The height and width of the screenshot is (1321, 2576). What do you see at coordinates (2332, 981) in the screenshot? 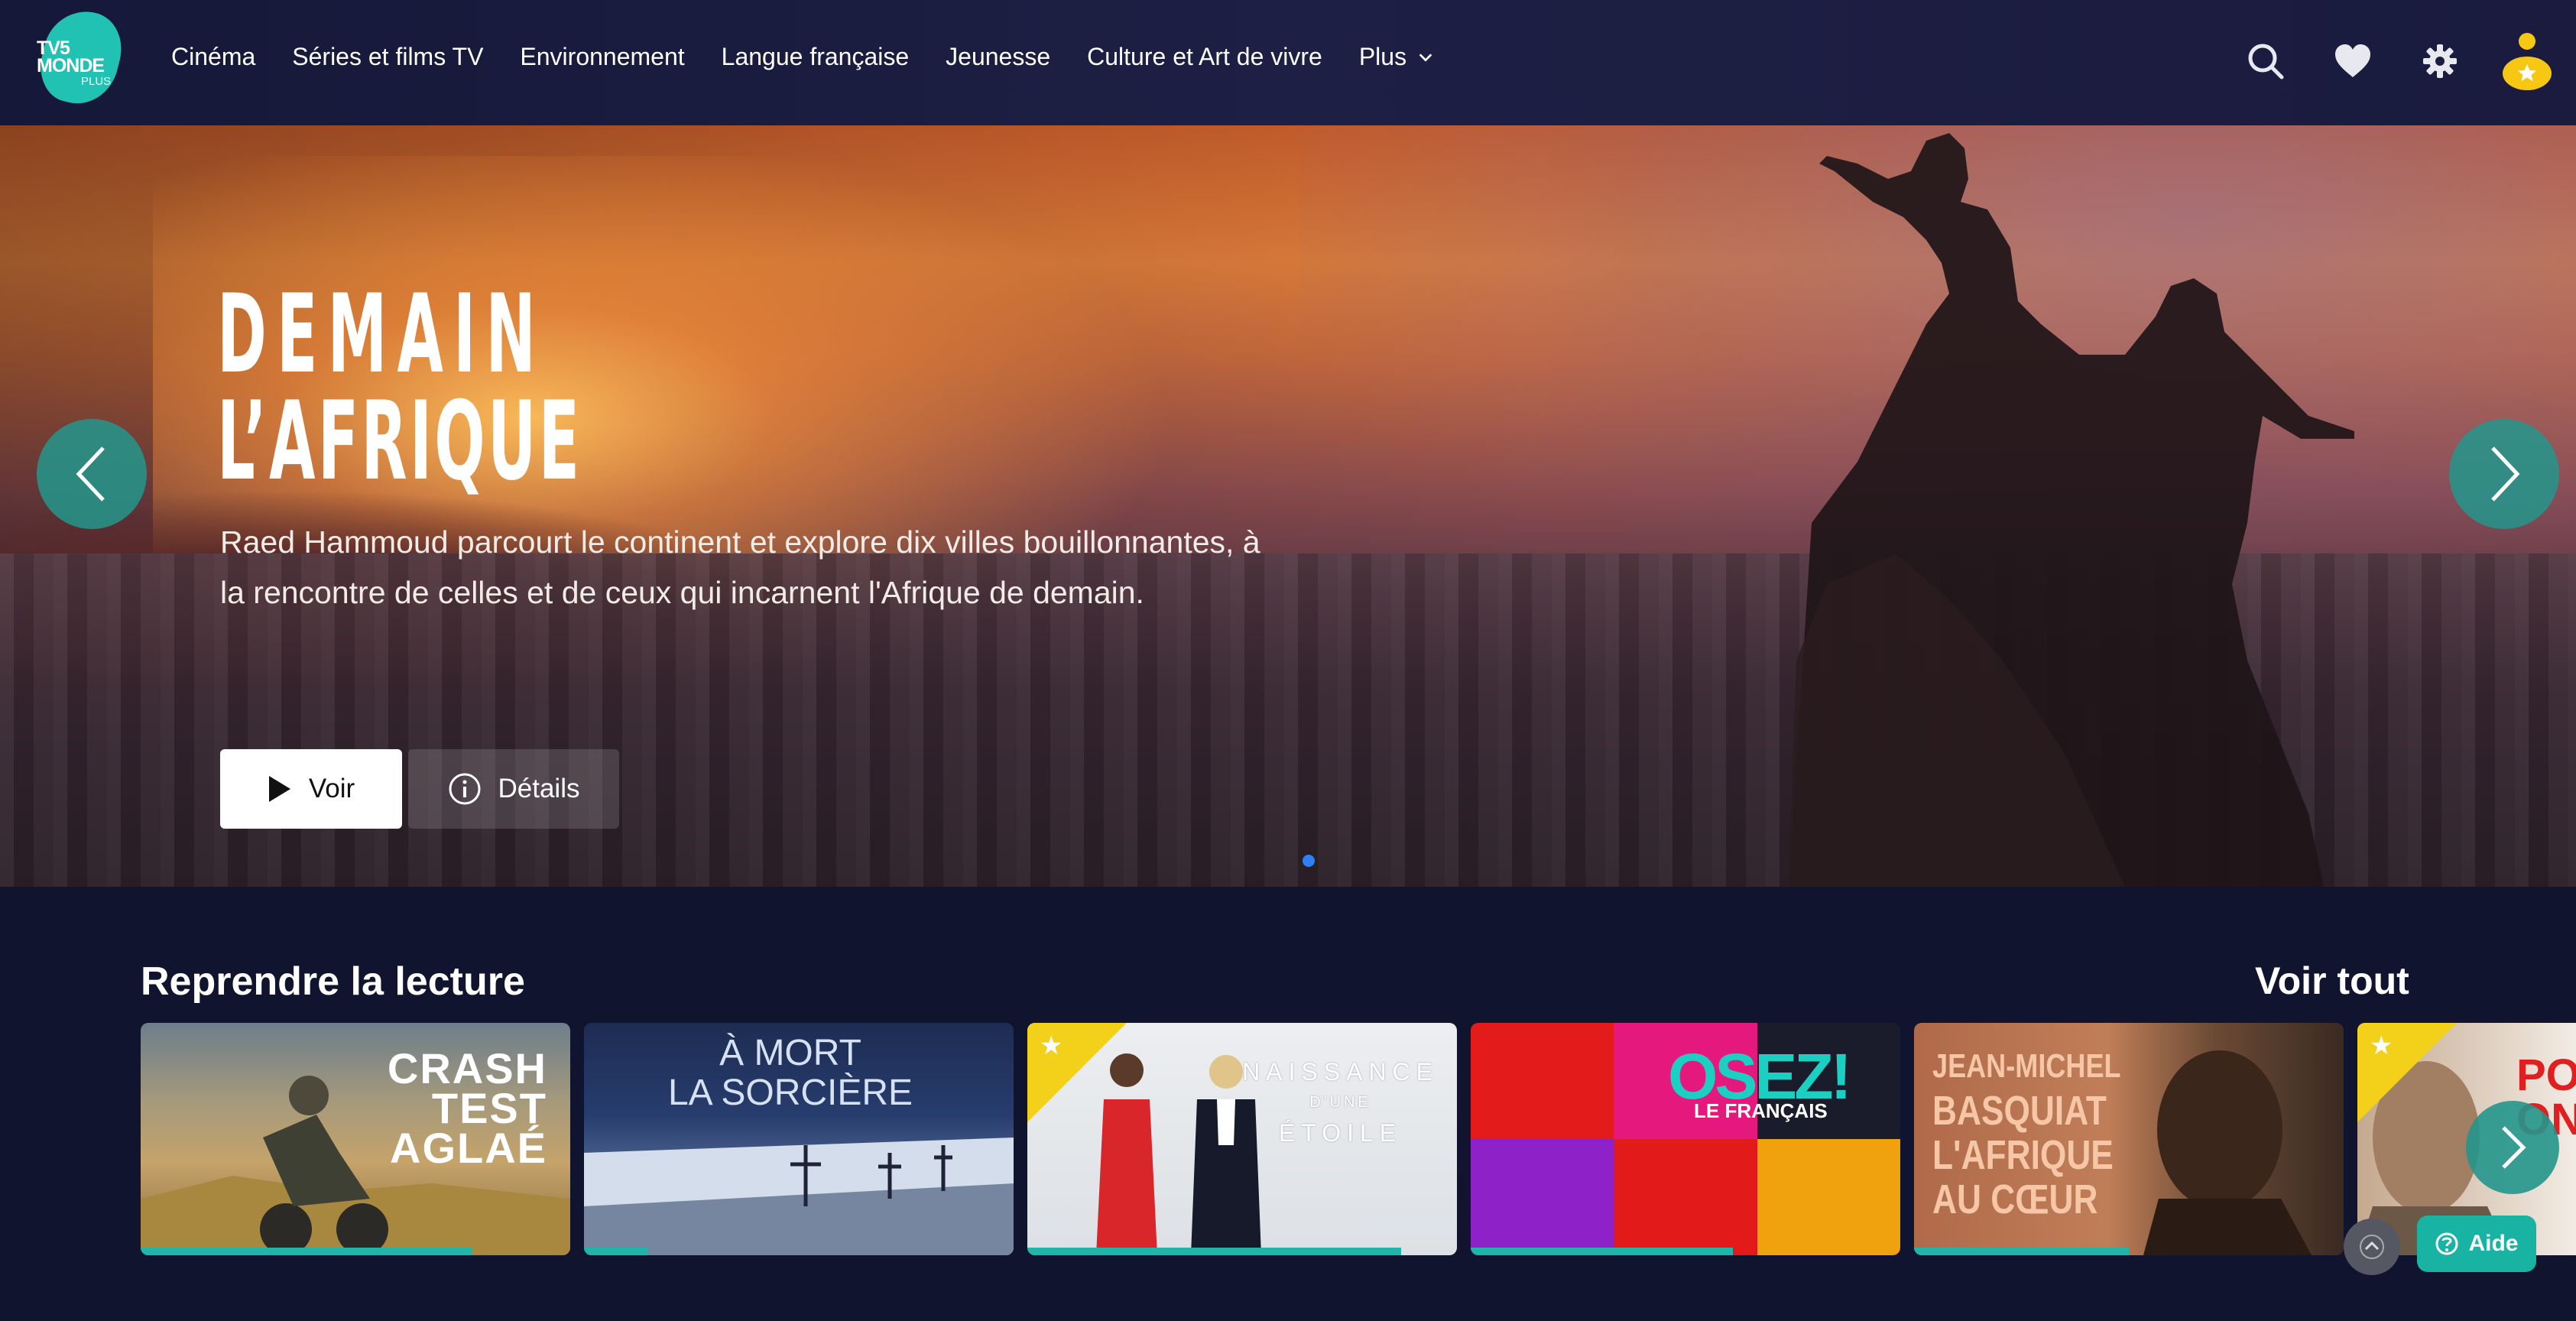
I see `see-all-link: Voir tout` at bounding box center [2332, 981].